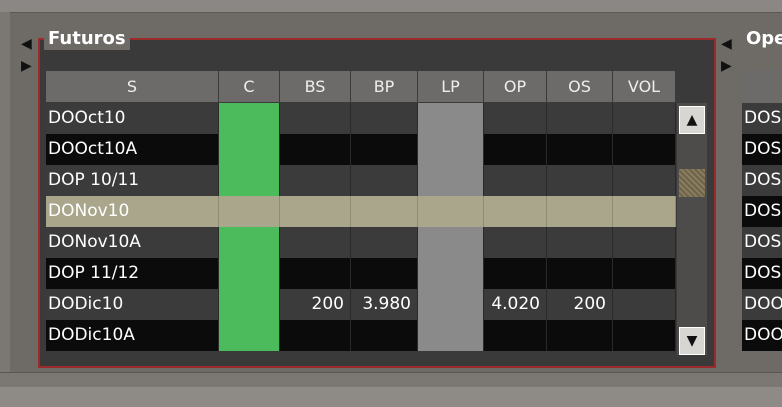 This screenshot has width=782, height=407. I want to click on scroll-down-icon: ▼, so click(692, 341).